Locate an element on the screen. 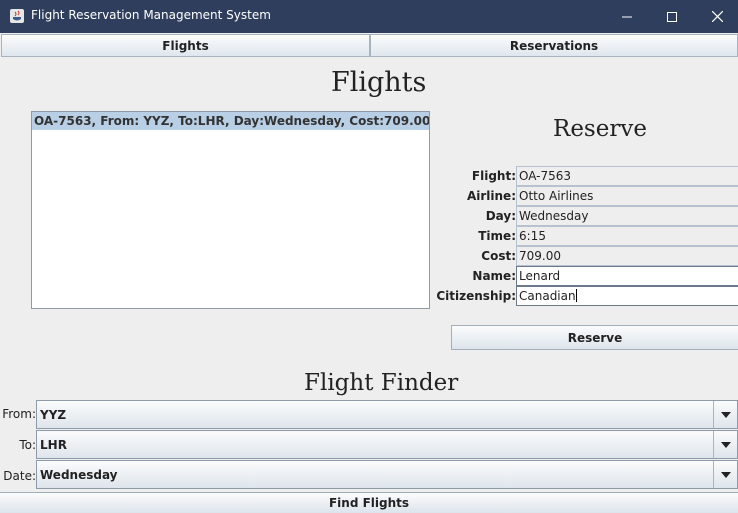 Image resolution: width=738 pixels, height=513 pixels. to-selected-value: LHR is located at coordinates (53, 445).